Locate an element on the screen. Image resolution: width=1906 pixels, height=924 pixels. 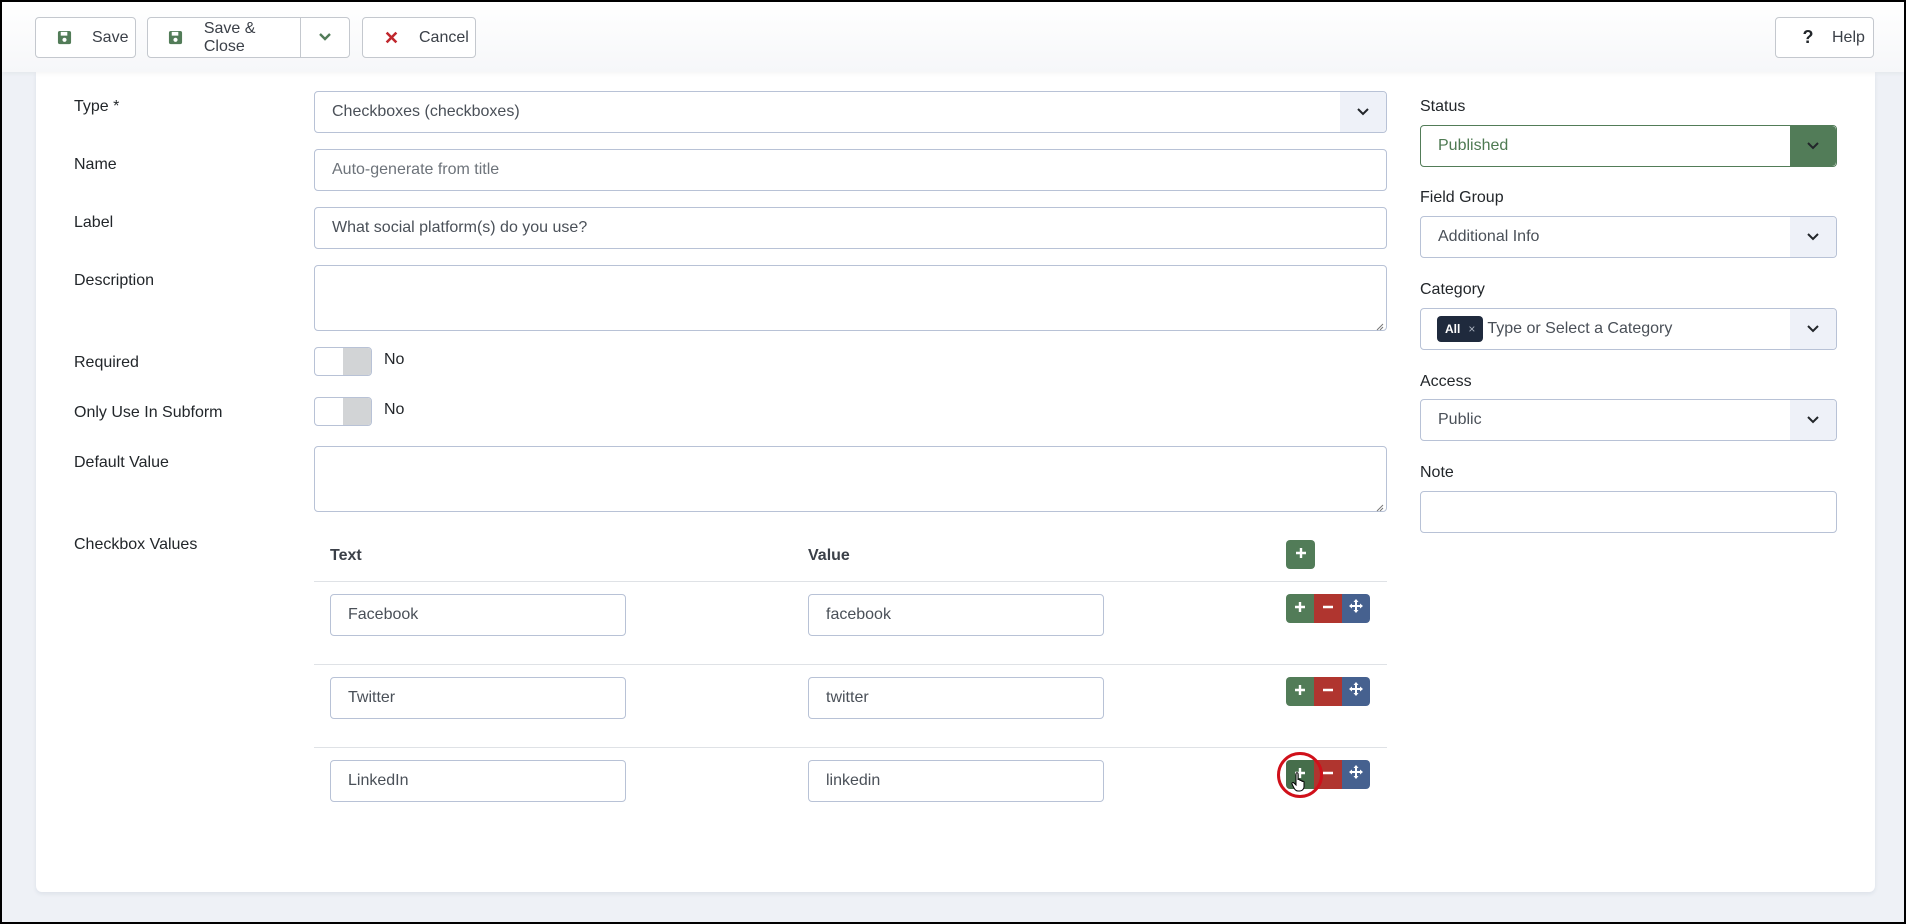
option-text-input: Twitter is located at coordinates (478, 698).